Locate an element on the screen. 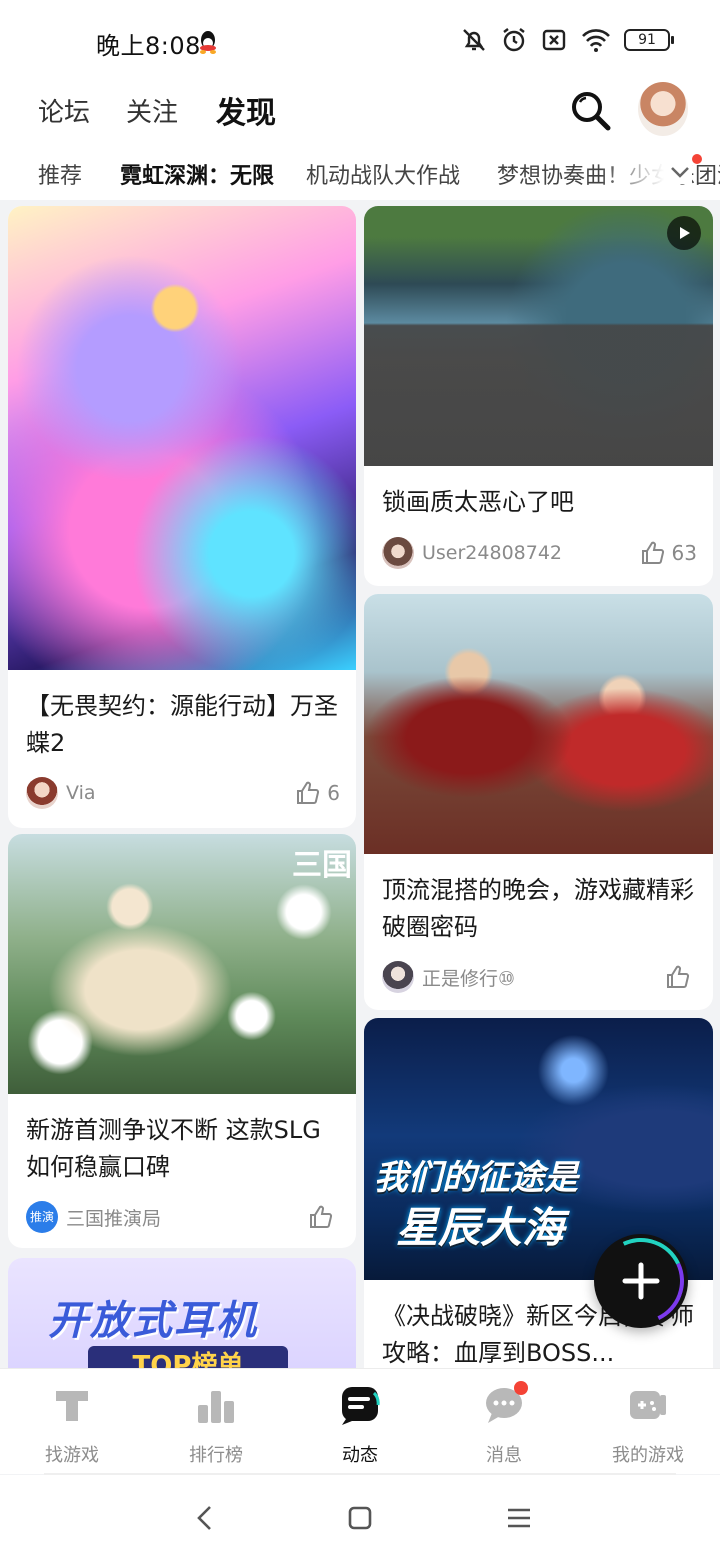 The height and width of the screenshot is (1560, 720). like-button: 6 is located at coordinates (317, 793).